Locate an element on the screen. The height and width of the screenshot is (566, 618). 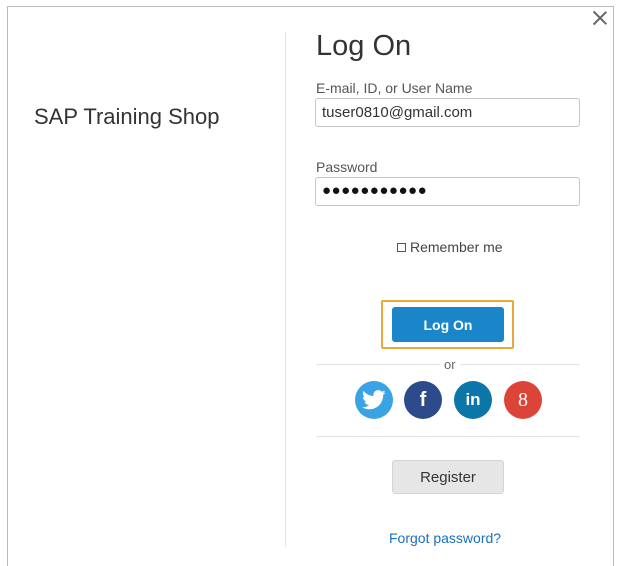
linkedin-login-button: in is located at coordinates (473, 400).